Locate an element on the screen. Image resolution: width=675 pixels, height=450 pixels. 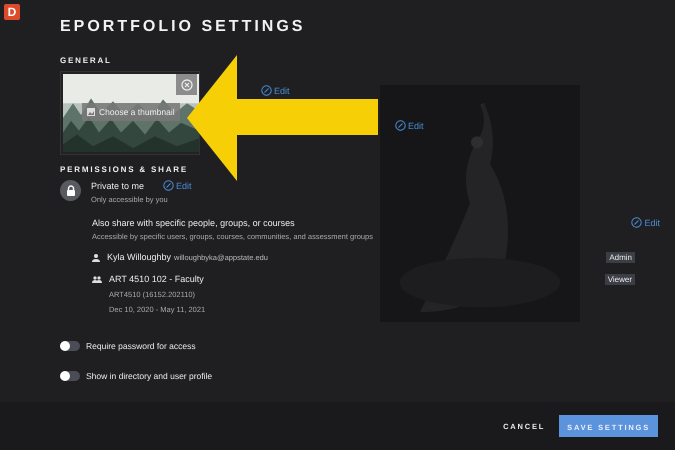
member-name: ART 4510 102 - Faculty is located at coordinates (156, 279).